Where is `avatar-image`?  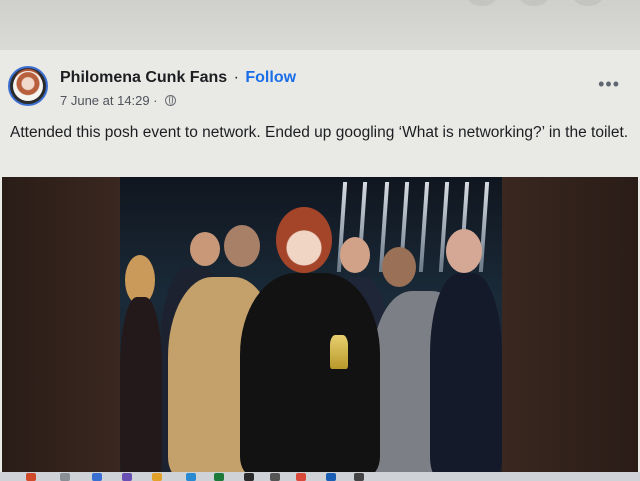 avatar-image is located at coordinates (28, 86).